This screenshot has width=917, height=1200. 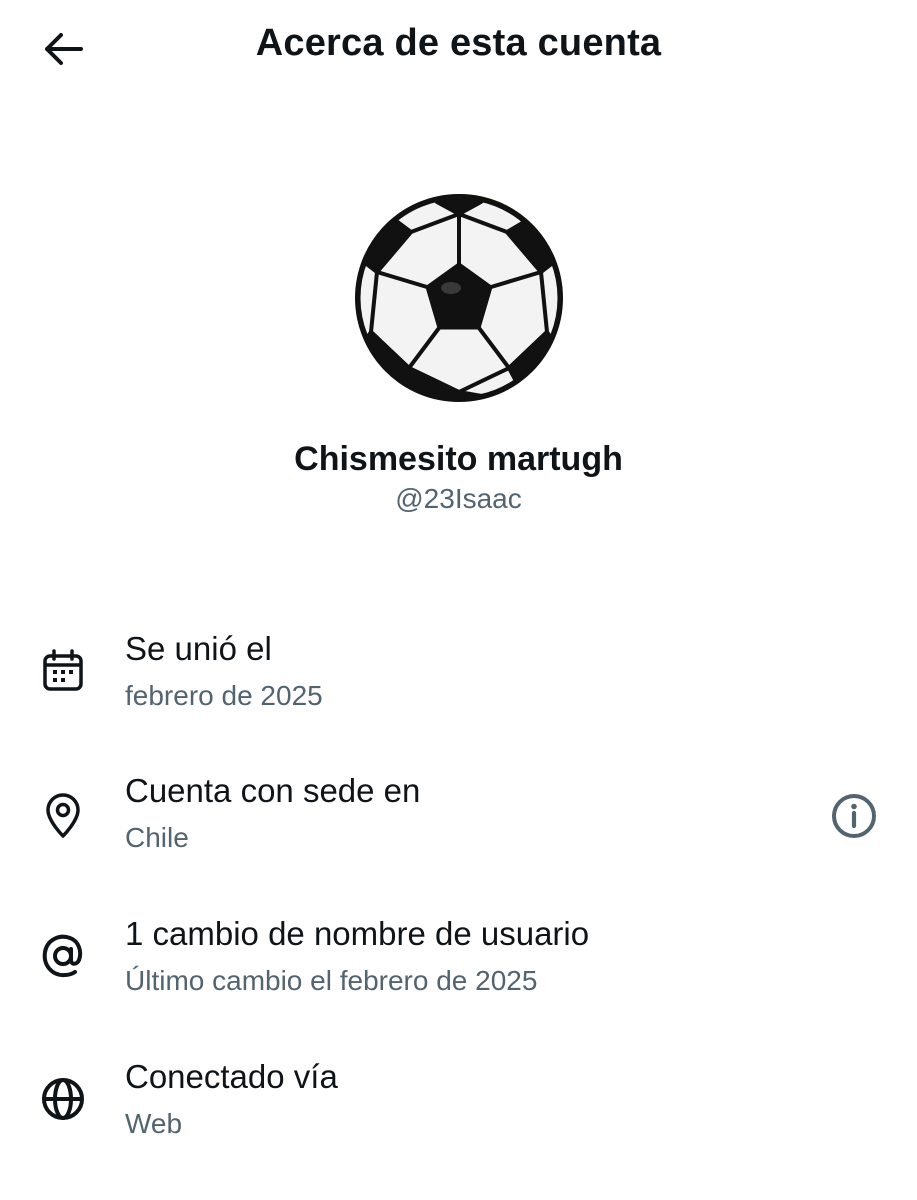 I want to click on header: Acerca de esta cuenta, so click(x=458, y=50).